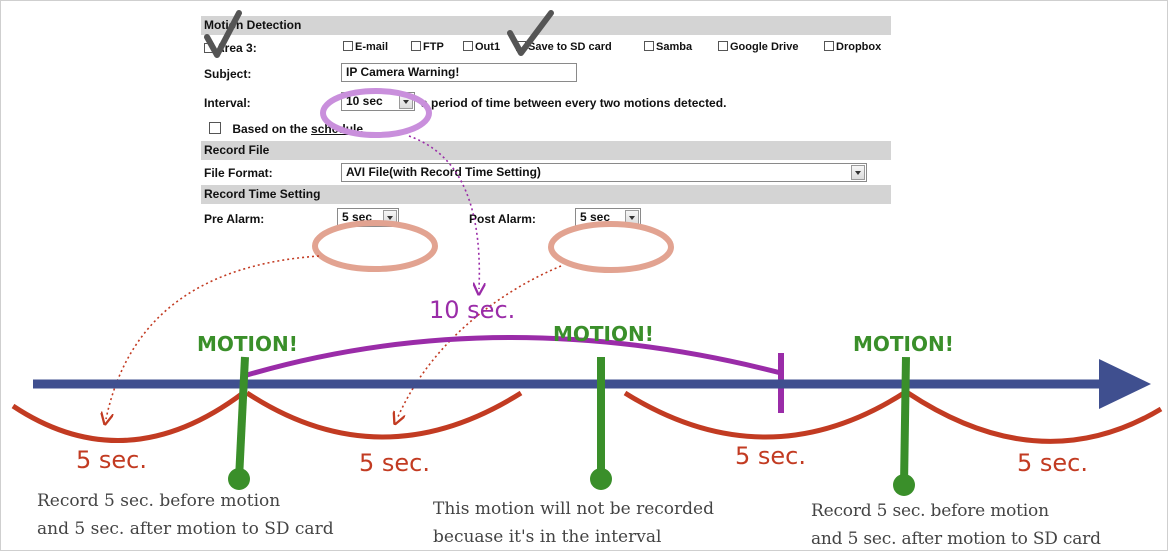 Image resolution: width=1168 pixels, height=553 pixels. What do you see at coordinates (514, 356) in the screenshot?
I see `interval-arc` at bounding box center [514, 356].